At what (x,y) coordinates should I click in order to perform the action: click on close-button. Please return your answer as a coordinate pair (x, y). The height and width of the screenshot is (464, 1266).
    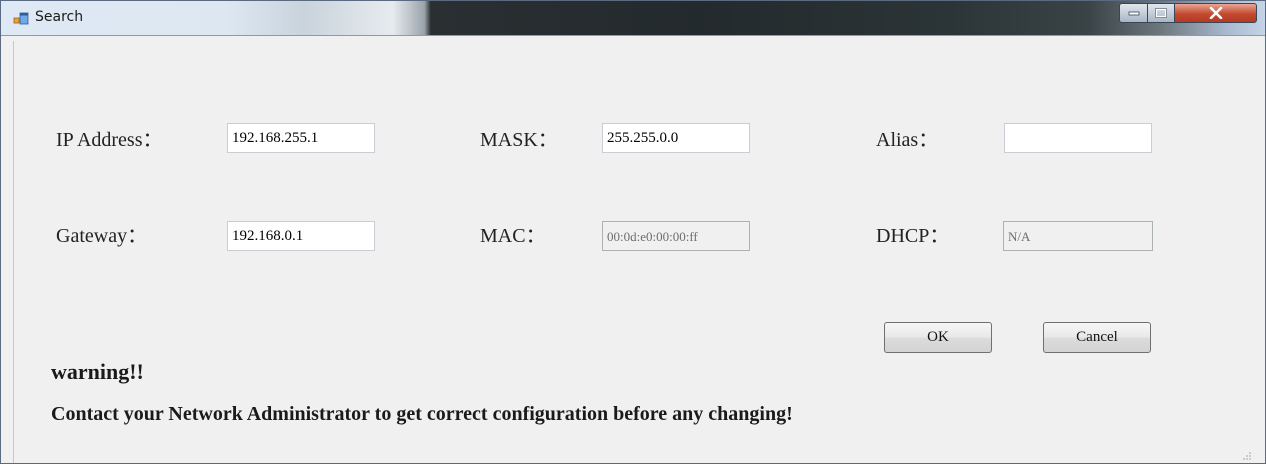
    Looking at the image, I should click on (1215, 13).